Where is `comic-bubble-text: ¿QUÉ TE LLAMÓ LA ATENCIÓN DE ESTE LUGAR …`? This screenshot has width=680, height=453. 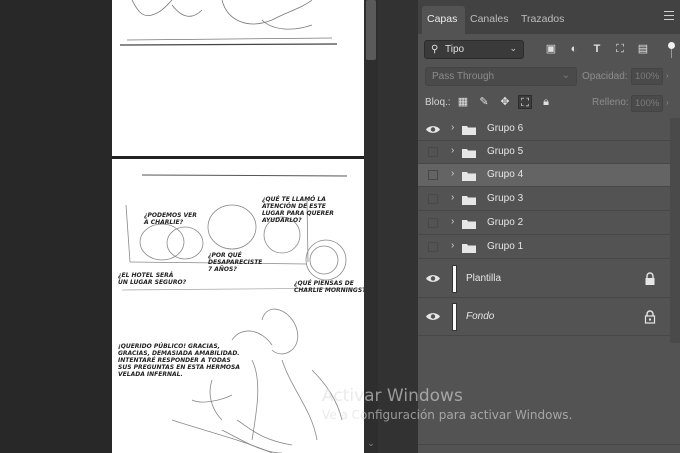
comic-bubble-text: ¿QUÉ TE LLAMÓ LA ATENCIÓN DE ESTE LUGAR … is located at coordinates (298, 210).